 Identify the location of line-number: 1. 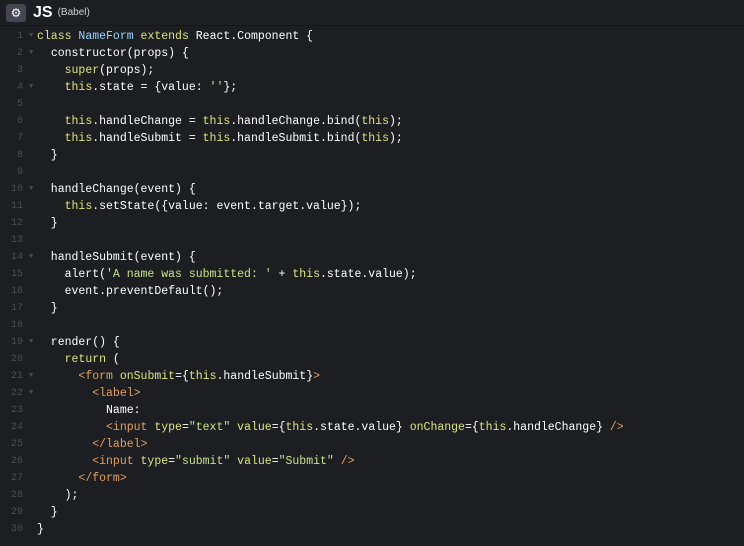
(19, 36).